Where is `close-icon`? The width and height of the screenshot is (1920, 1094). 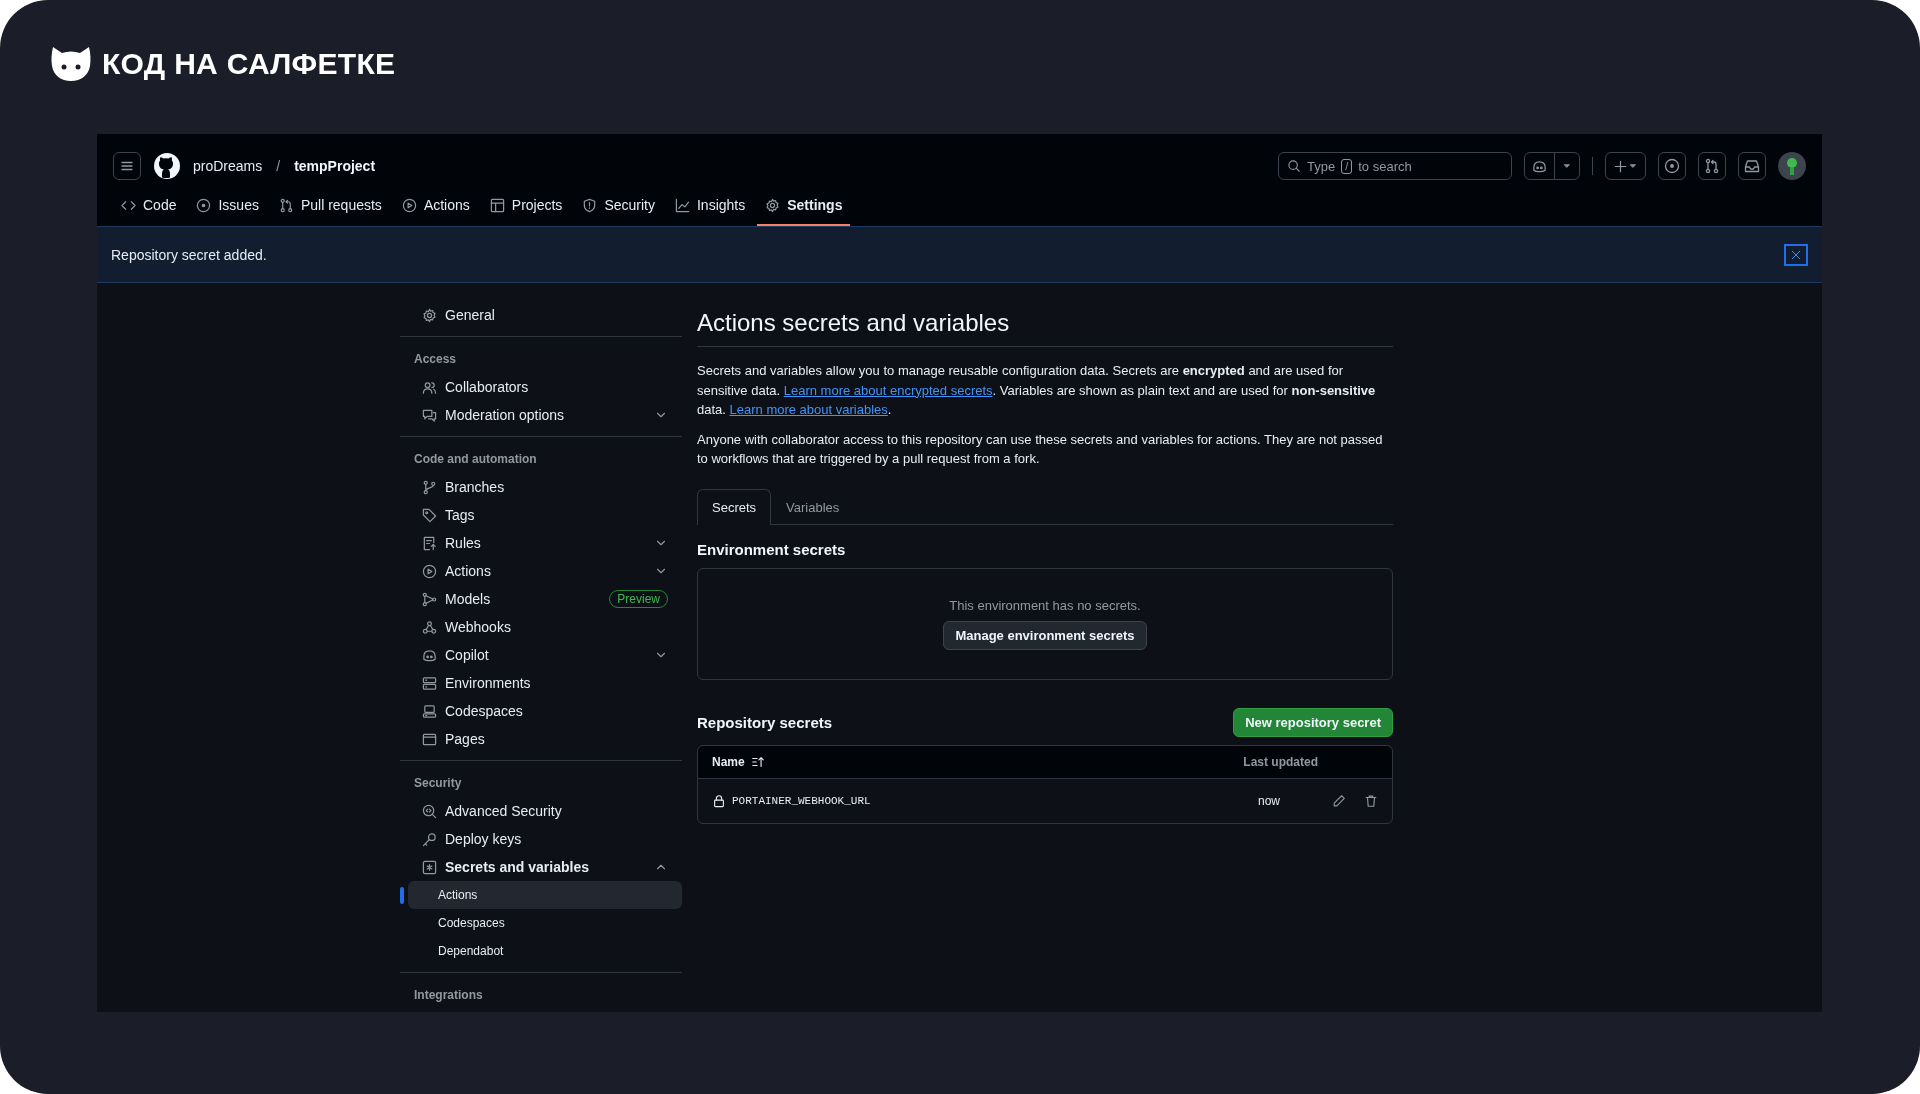
close-icon is located at coordinates (1796, 254).